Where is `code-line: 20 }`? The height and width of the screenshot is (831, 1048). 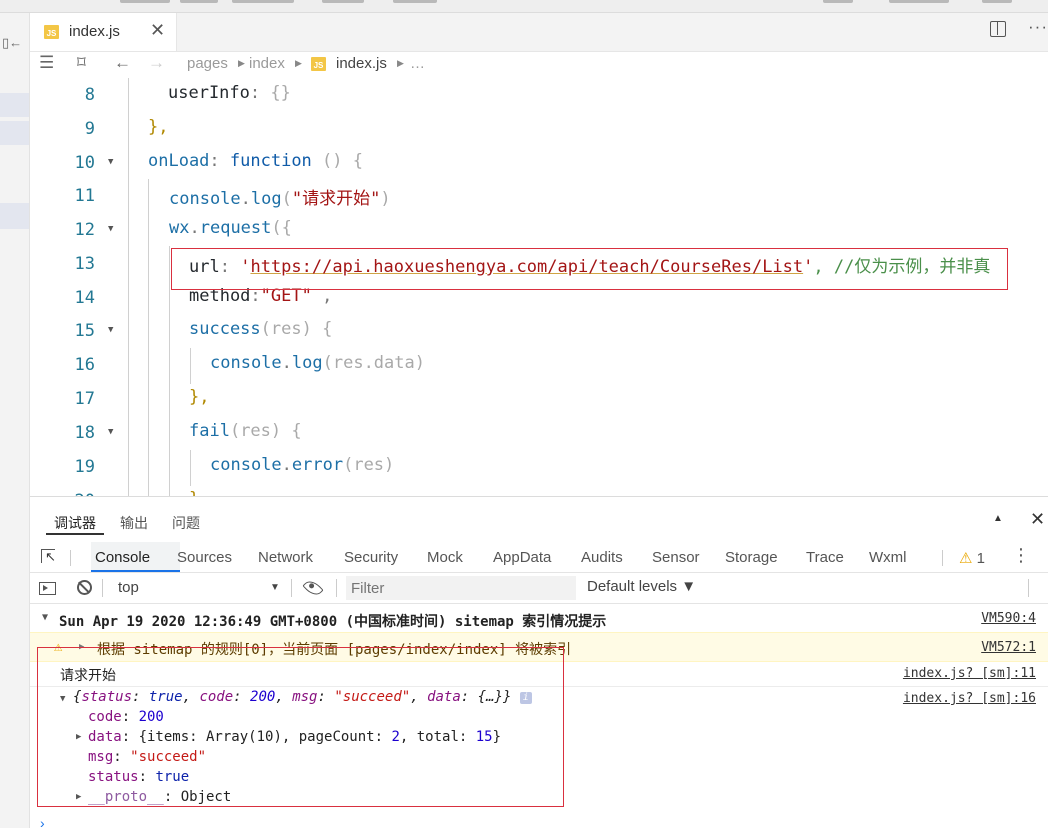 code-line: 20 } is located at coordinates (539, 490).